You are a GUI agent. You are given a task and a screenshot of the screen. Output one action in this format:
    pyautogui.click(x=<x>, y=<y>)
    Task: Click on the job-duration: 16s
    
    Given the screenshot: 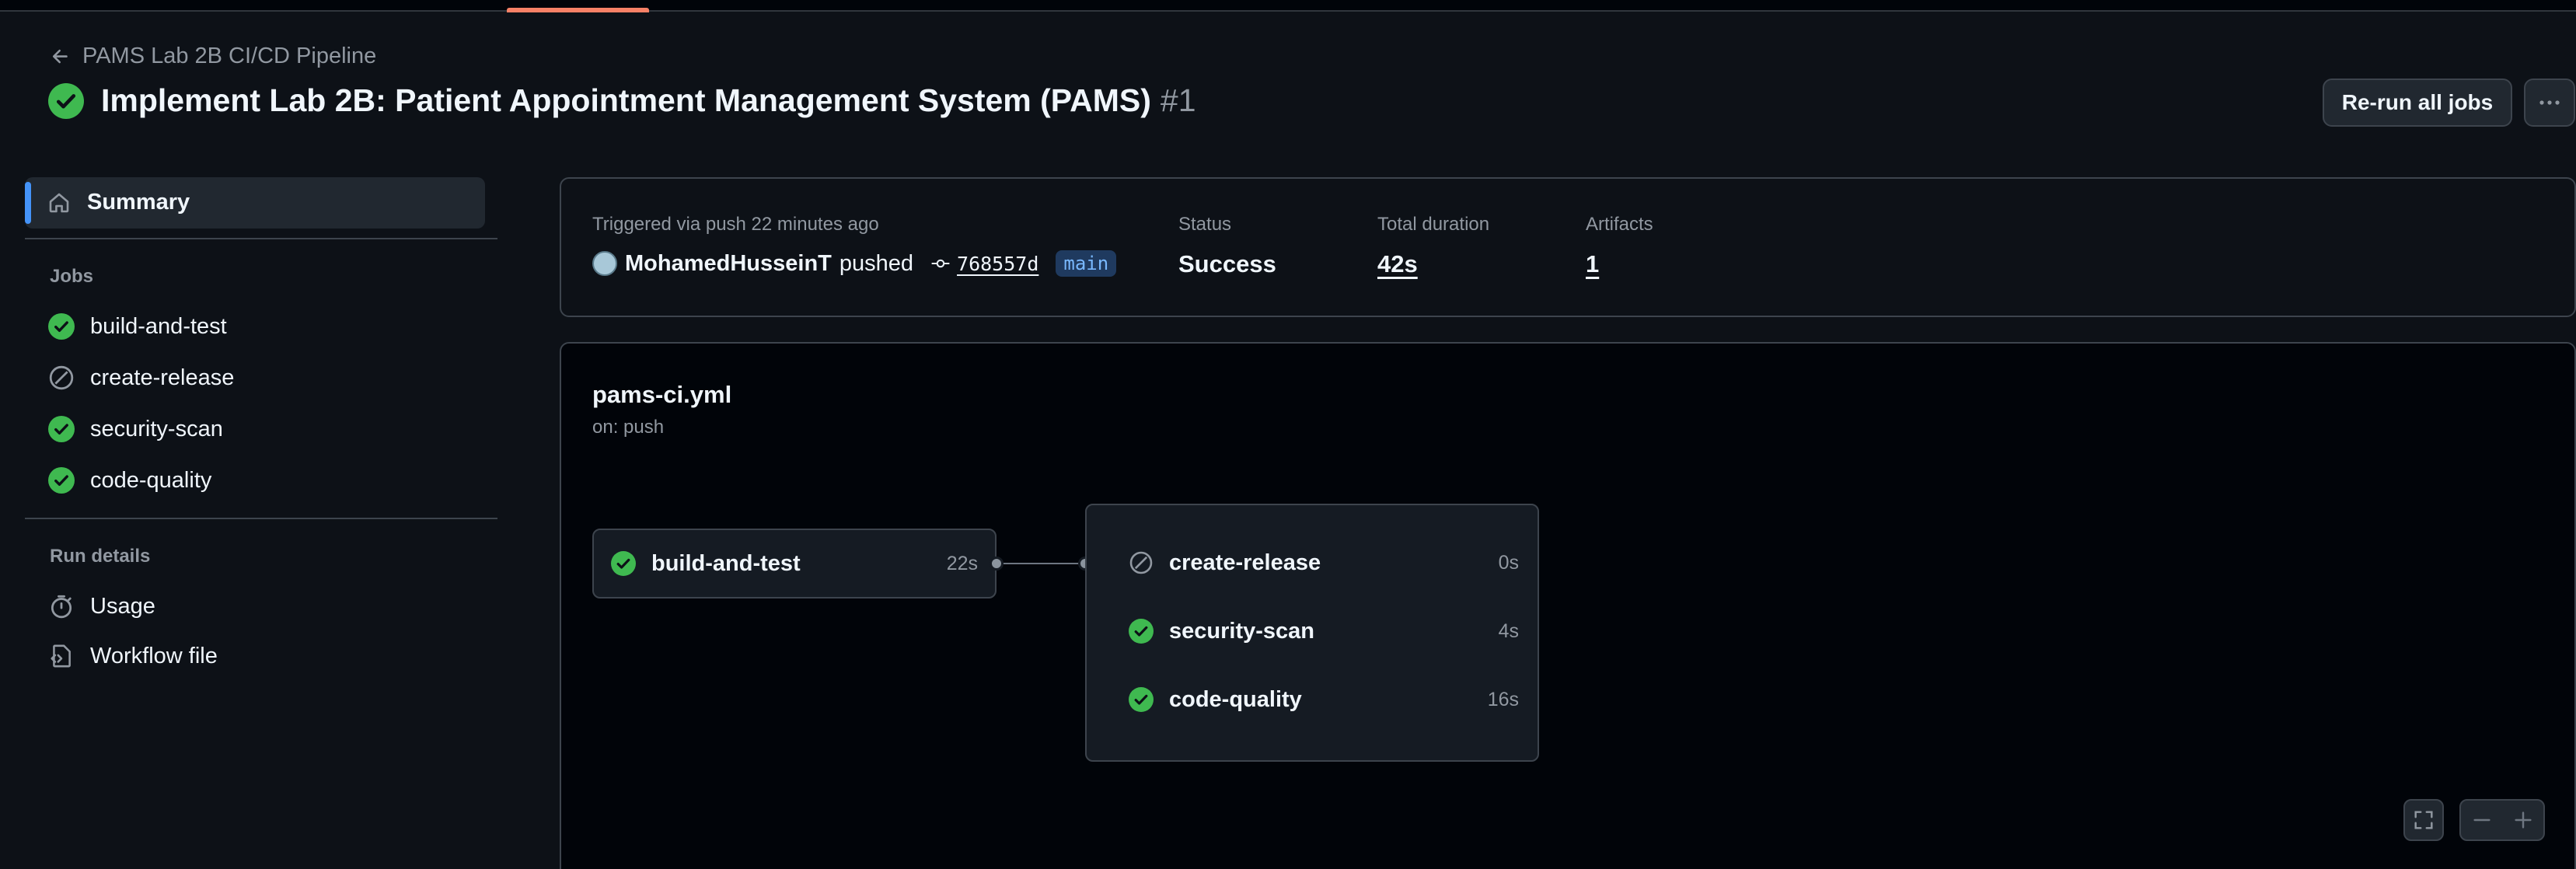 What is the action you would take?
    pyautogui.click(x=1503, y=699)
    